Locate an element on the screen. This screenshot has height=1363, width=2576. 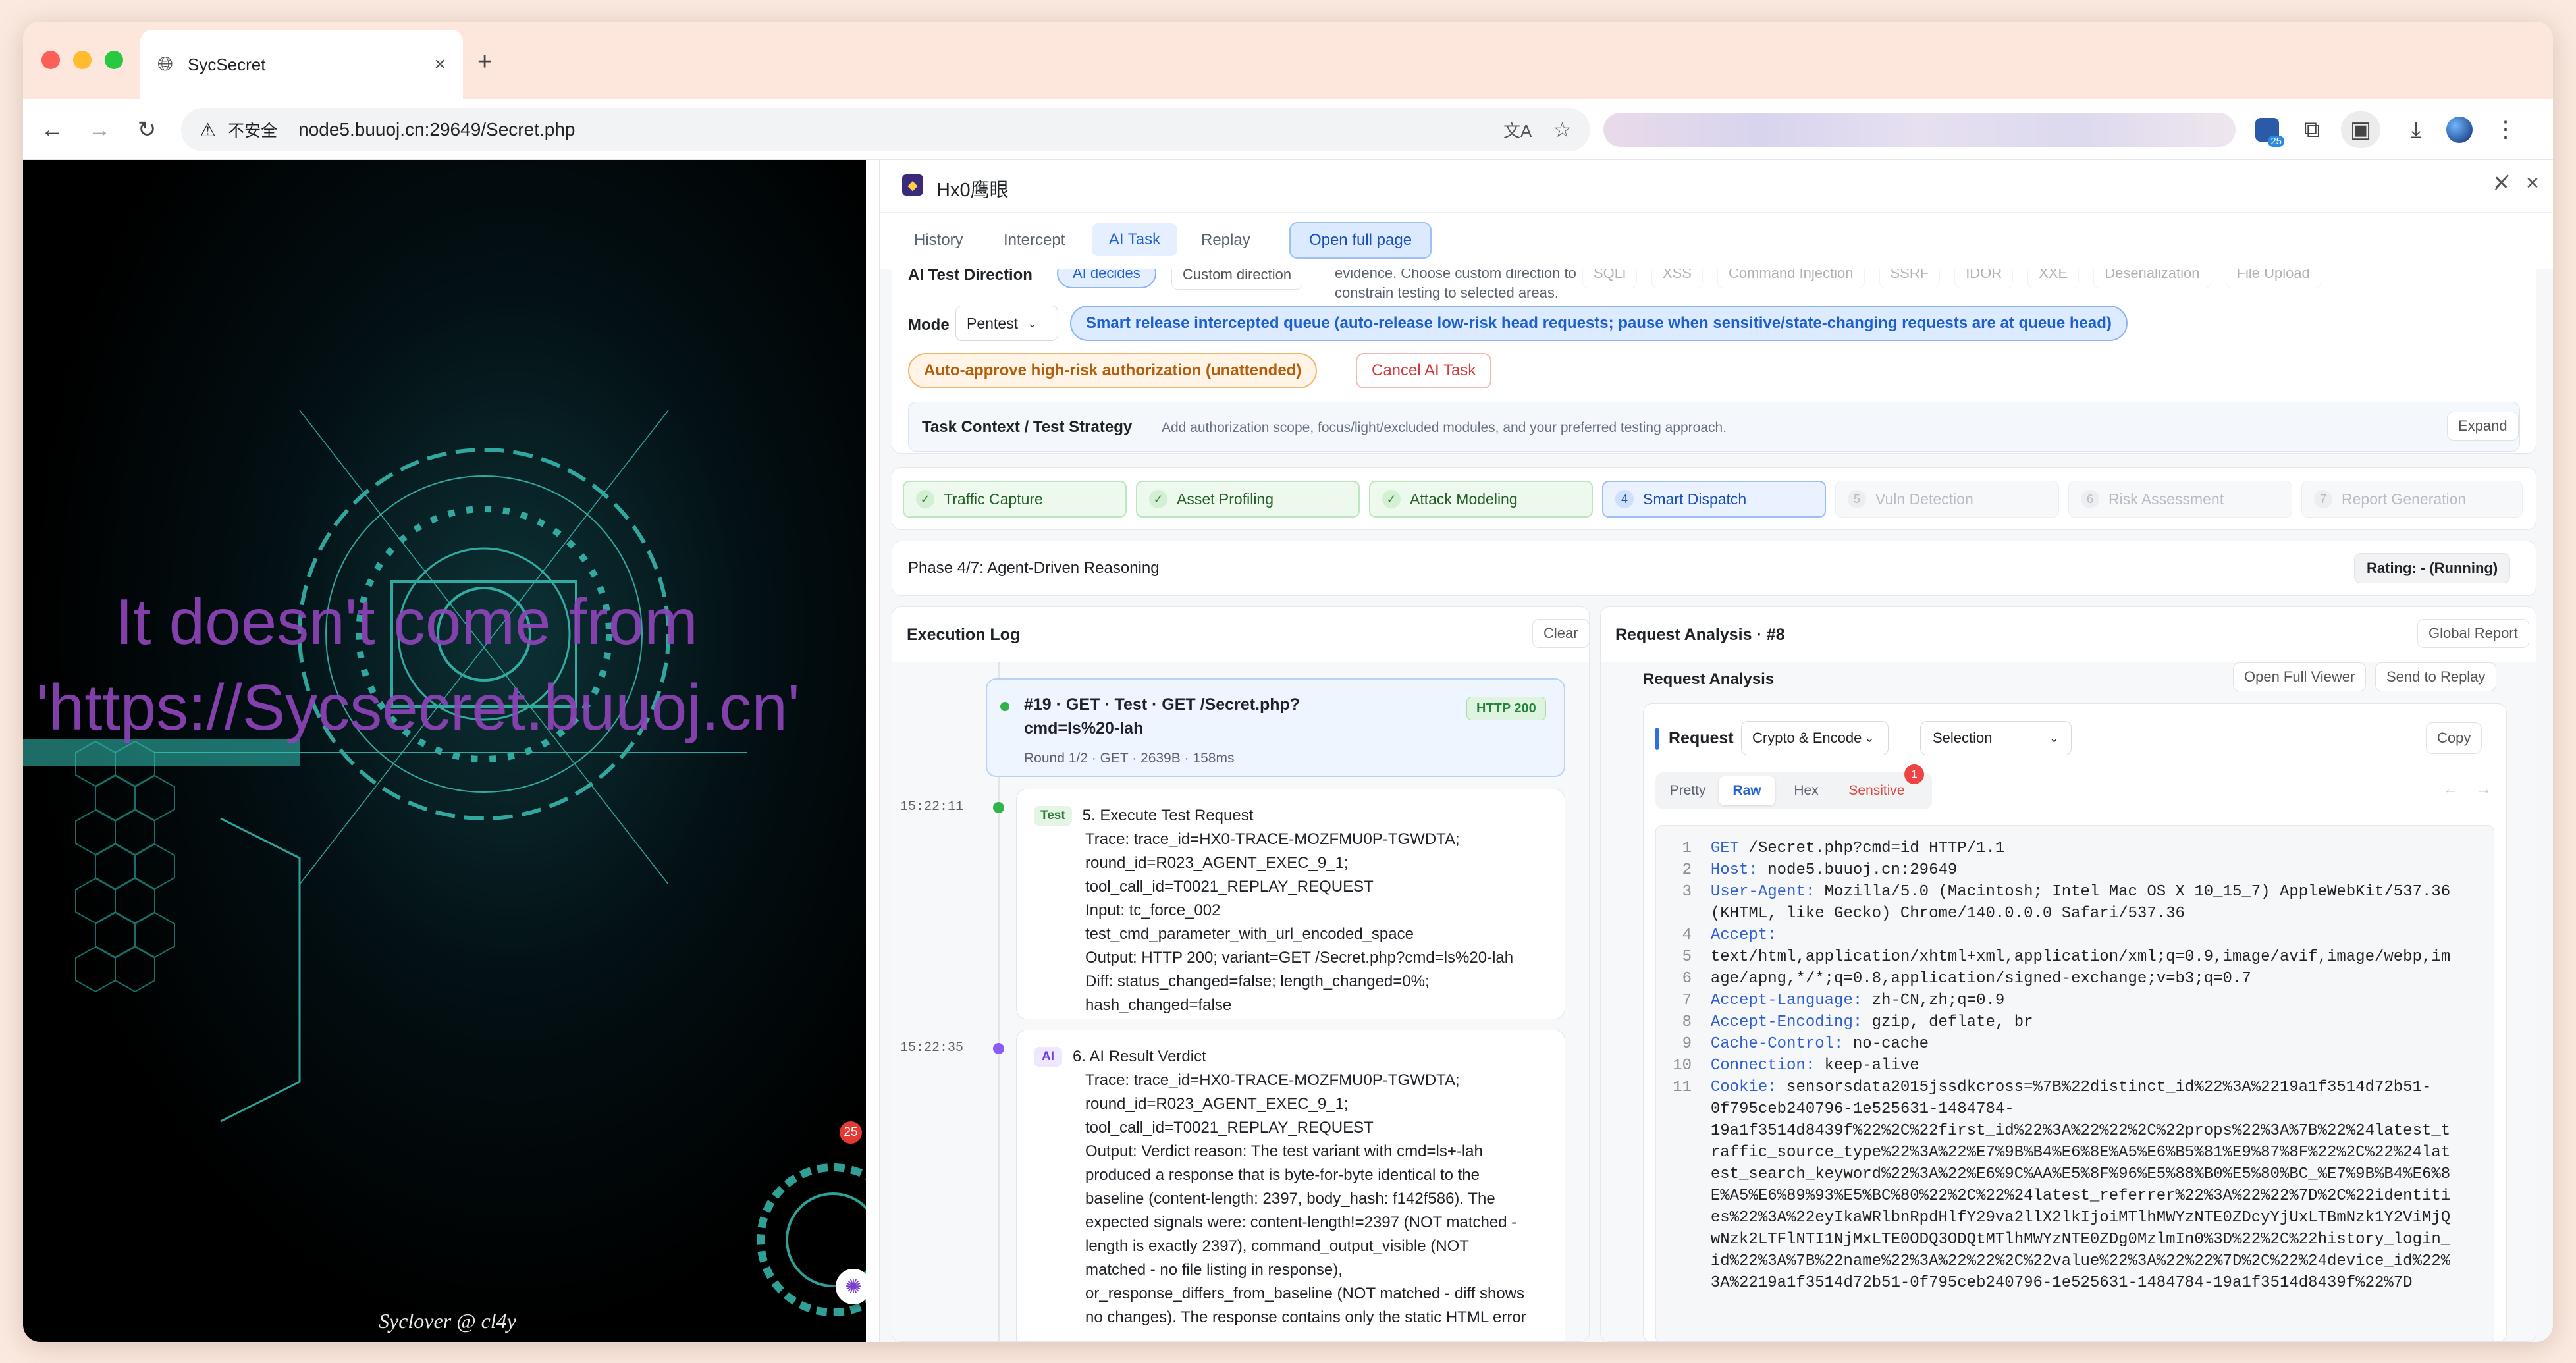
step-traffic-capture: ✓ Traffic Capture is located at coordinates (1015, 499).